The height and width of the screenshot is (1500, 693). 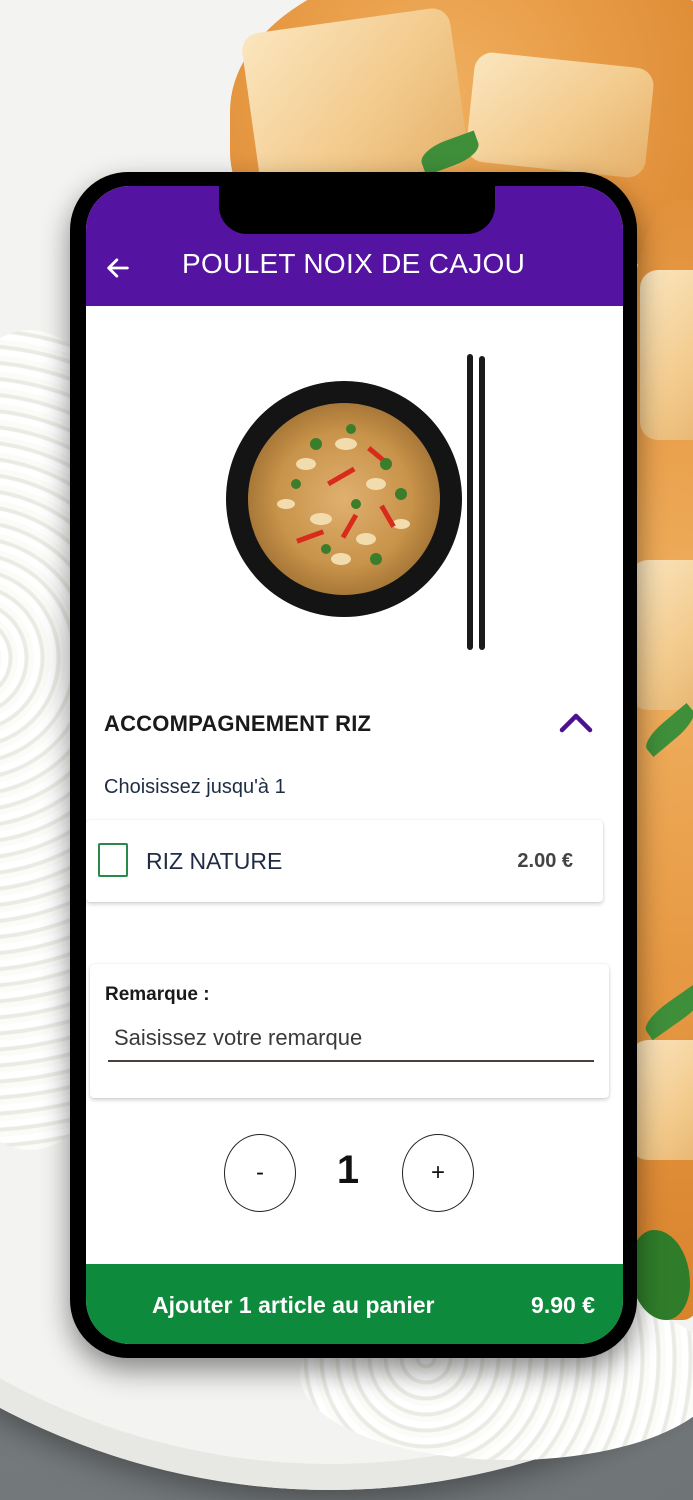 What do you see at coordinates (214, 861) in the screenshot?
I see `option-label: RIZ NATURE` at bounding box center [214, 861].